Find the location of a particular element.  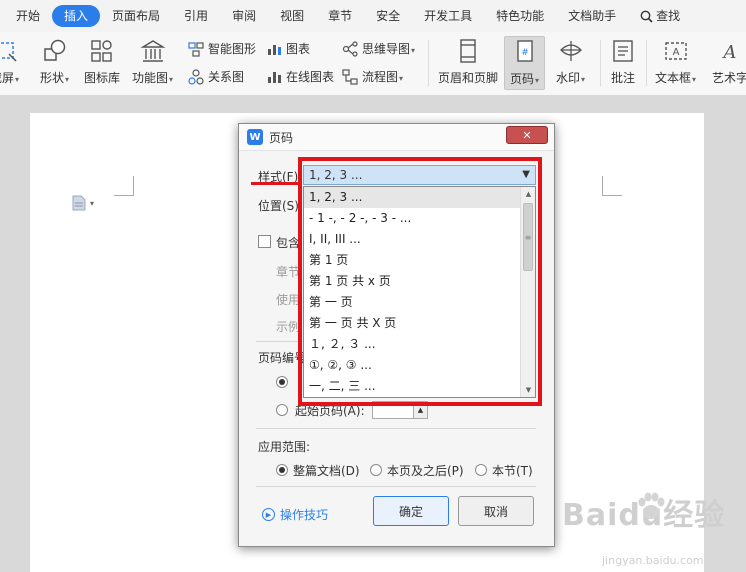

online-chart-icon is located at coordinates (274, 77).